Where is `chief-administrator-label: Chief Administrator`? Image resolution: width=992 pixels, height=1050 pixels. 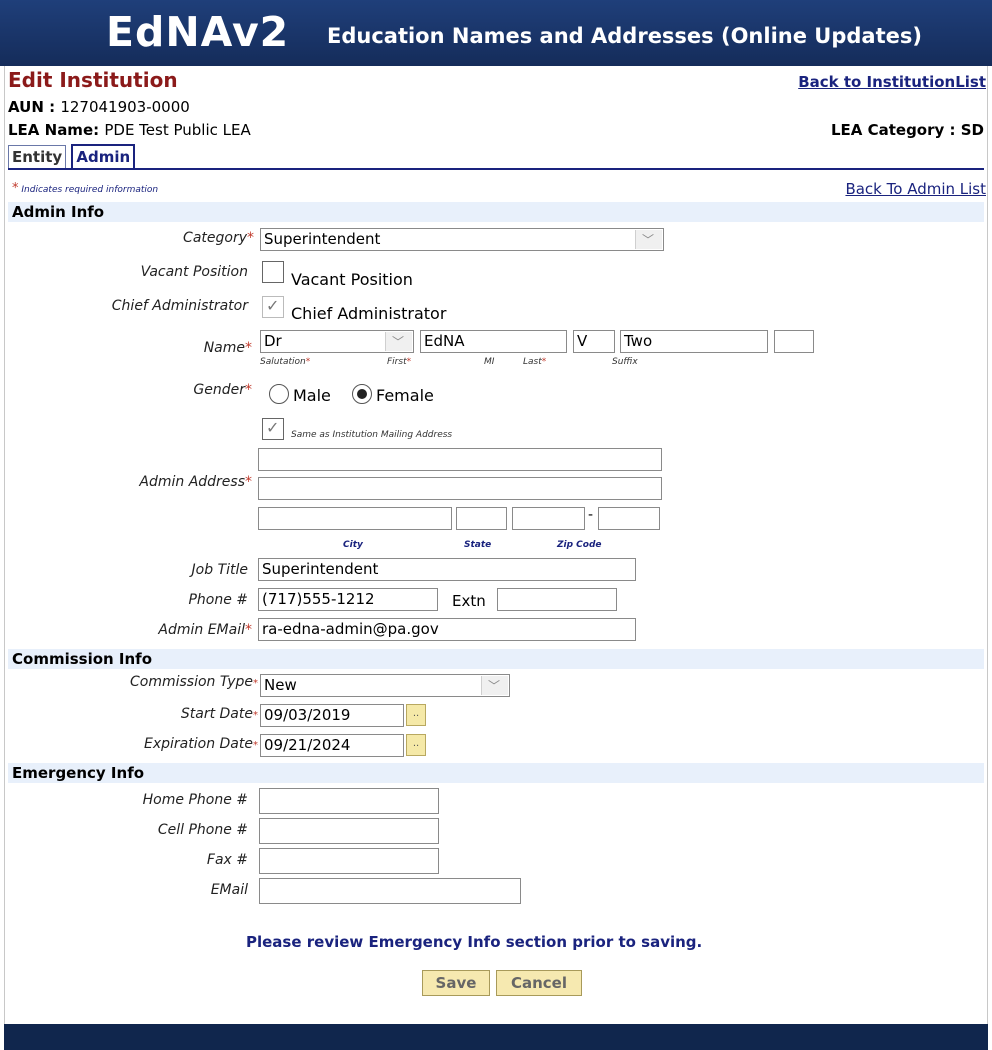
chief-administrator-label: Chief Administrator is located at coordinates (179, 306).